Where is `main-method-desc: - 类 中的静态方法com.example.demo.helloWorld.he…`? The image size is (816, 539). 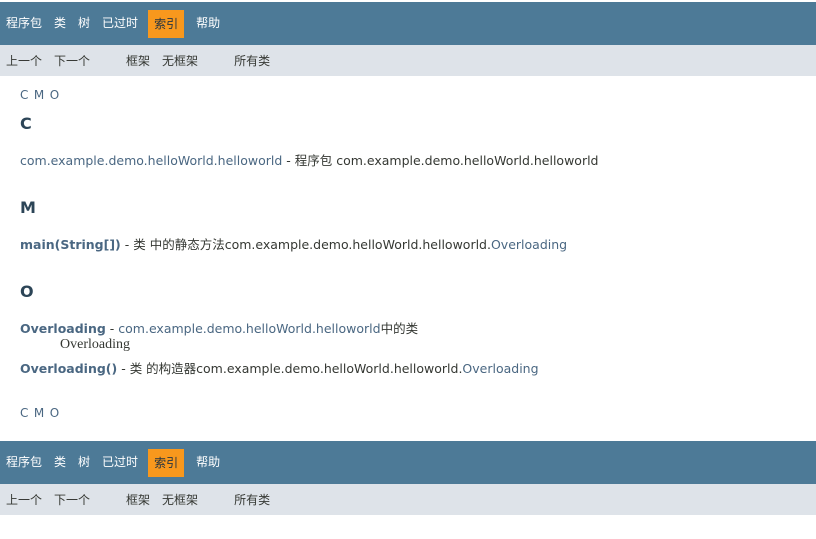
main-method-desc: - 类 中的静态方法com.example.demo.helloWorld.he… is located at coordinates (305, 244).